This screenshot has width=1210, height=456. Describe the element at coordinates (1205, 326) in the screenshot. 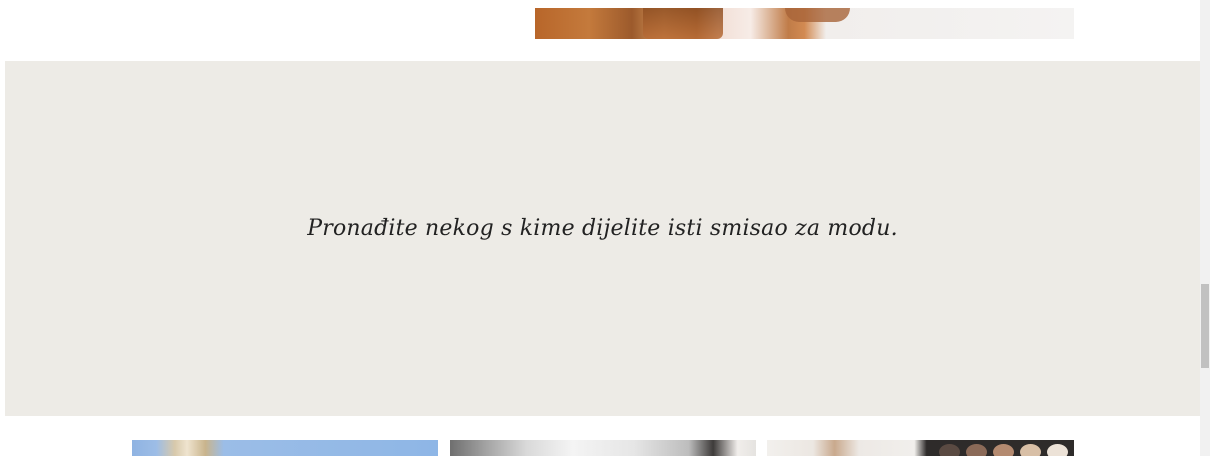

I see `scrollbar-thumb` at that location.